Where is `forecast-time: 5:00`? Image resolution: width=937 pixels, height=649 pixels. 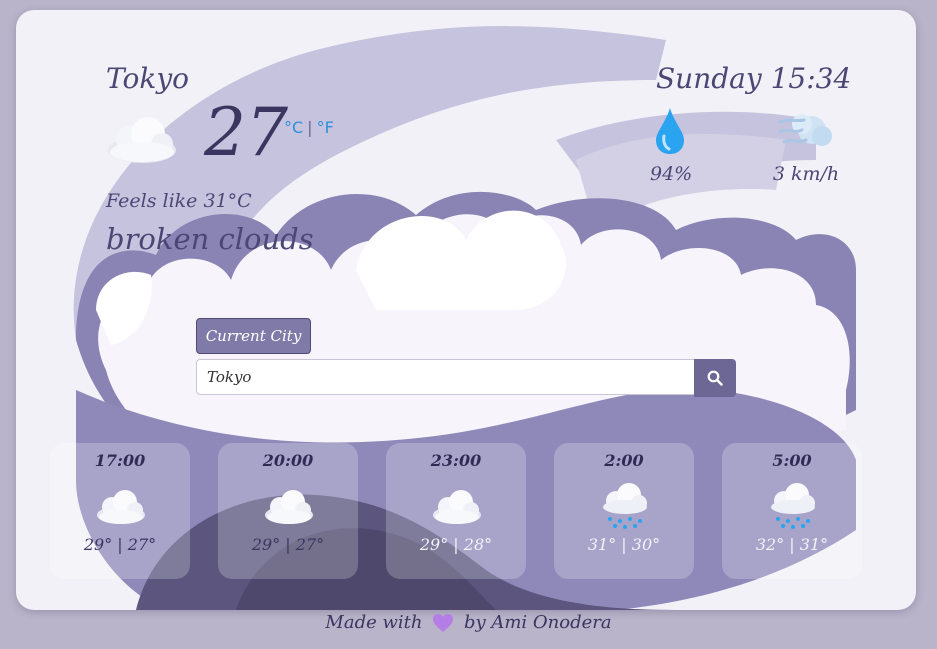
forecast-time: 5:00 is located at coordinates (792, 460).